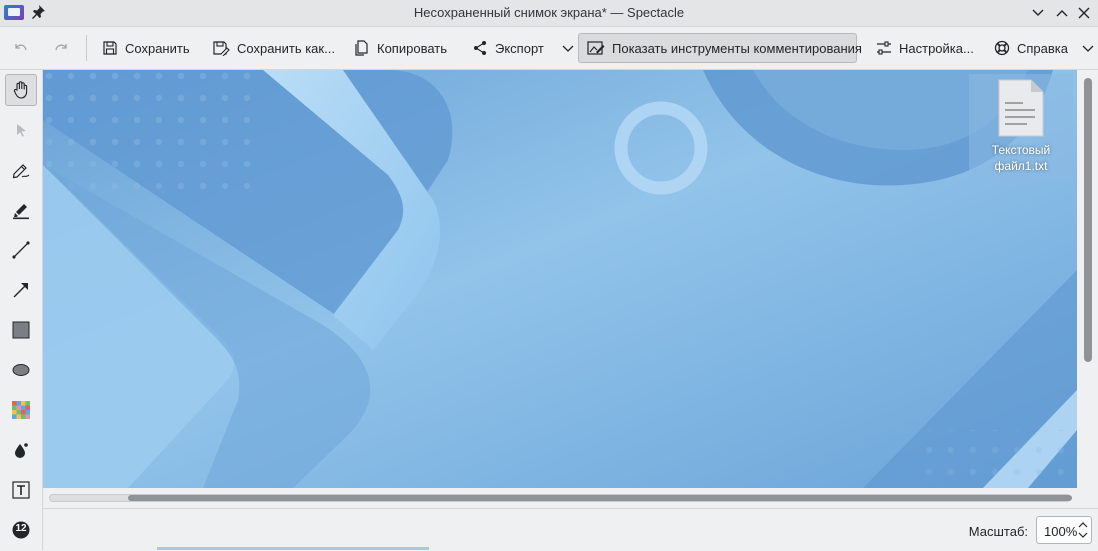 This screenshot has height=551, width=1098. I want to click on export-button: Экспорт, so click(523, 48).